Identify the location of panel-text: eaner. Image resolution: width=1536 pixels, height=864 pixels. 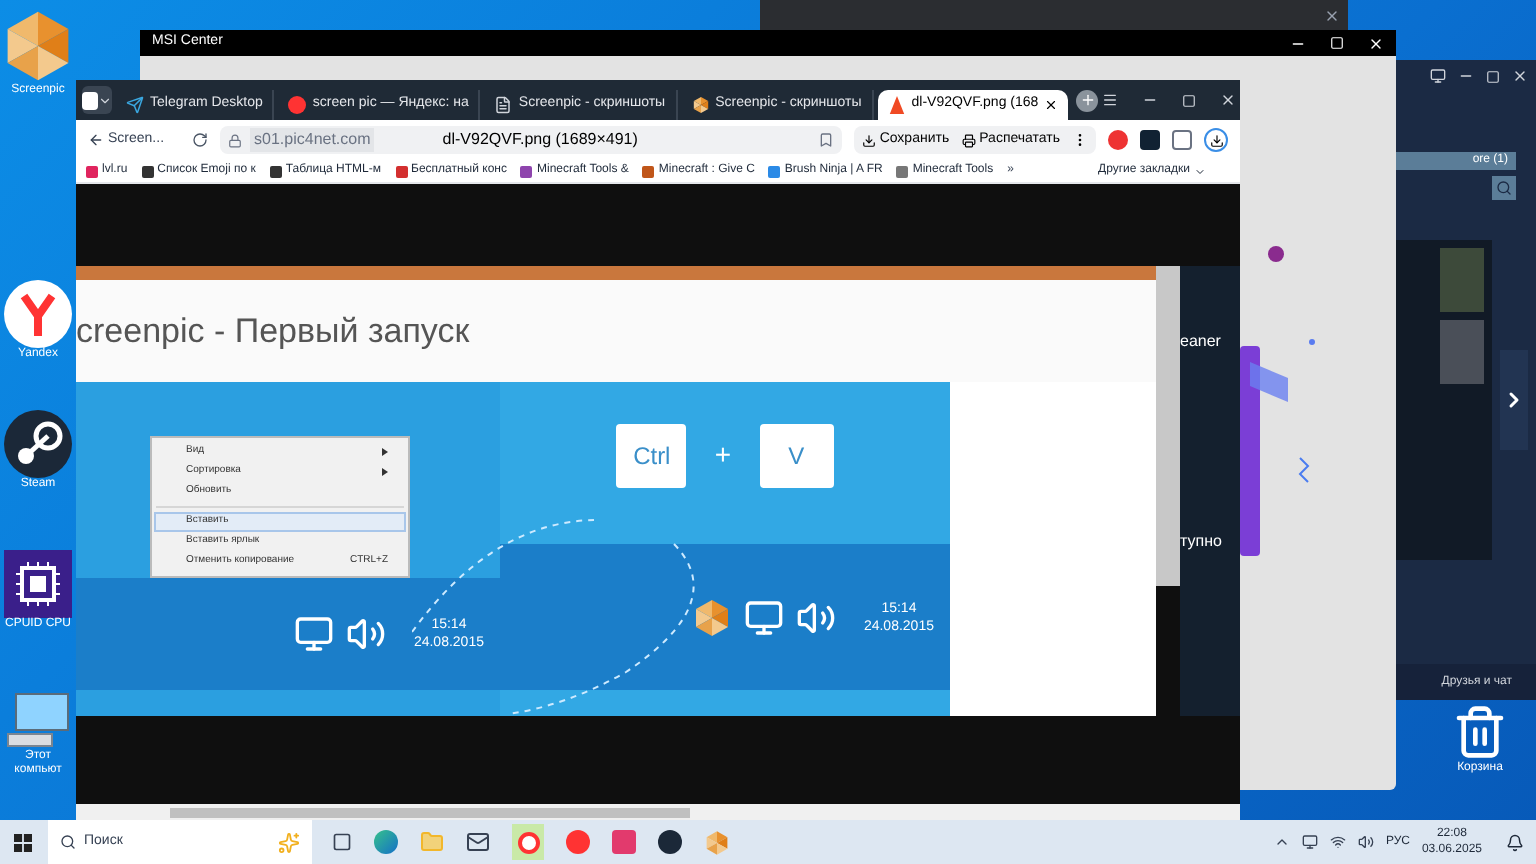
(1201, 342).